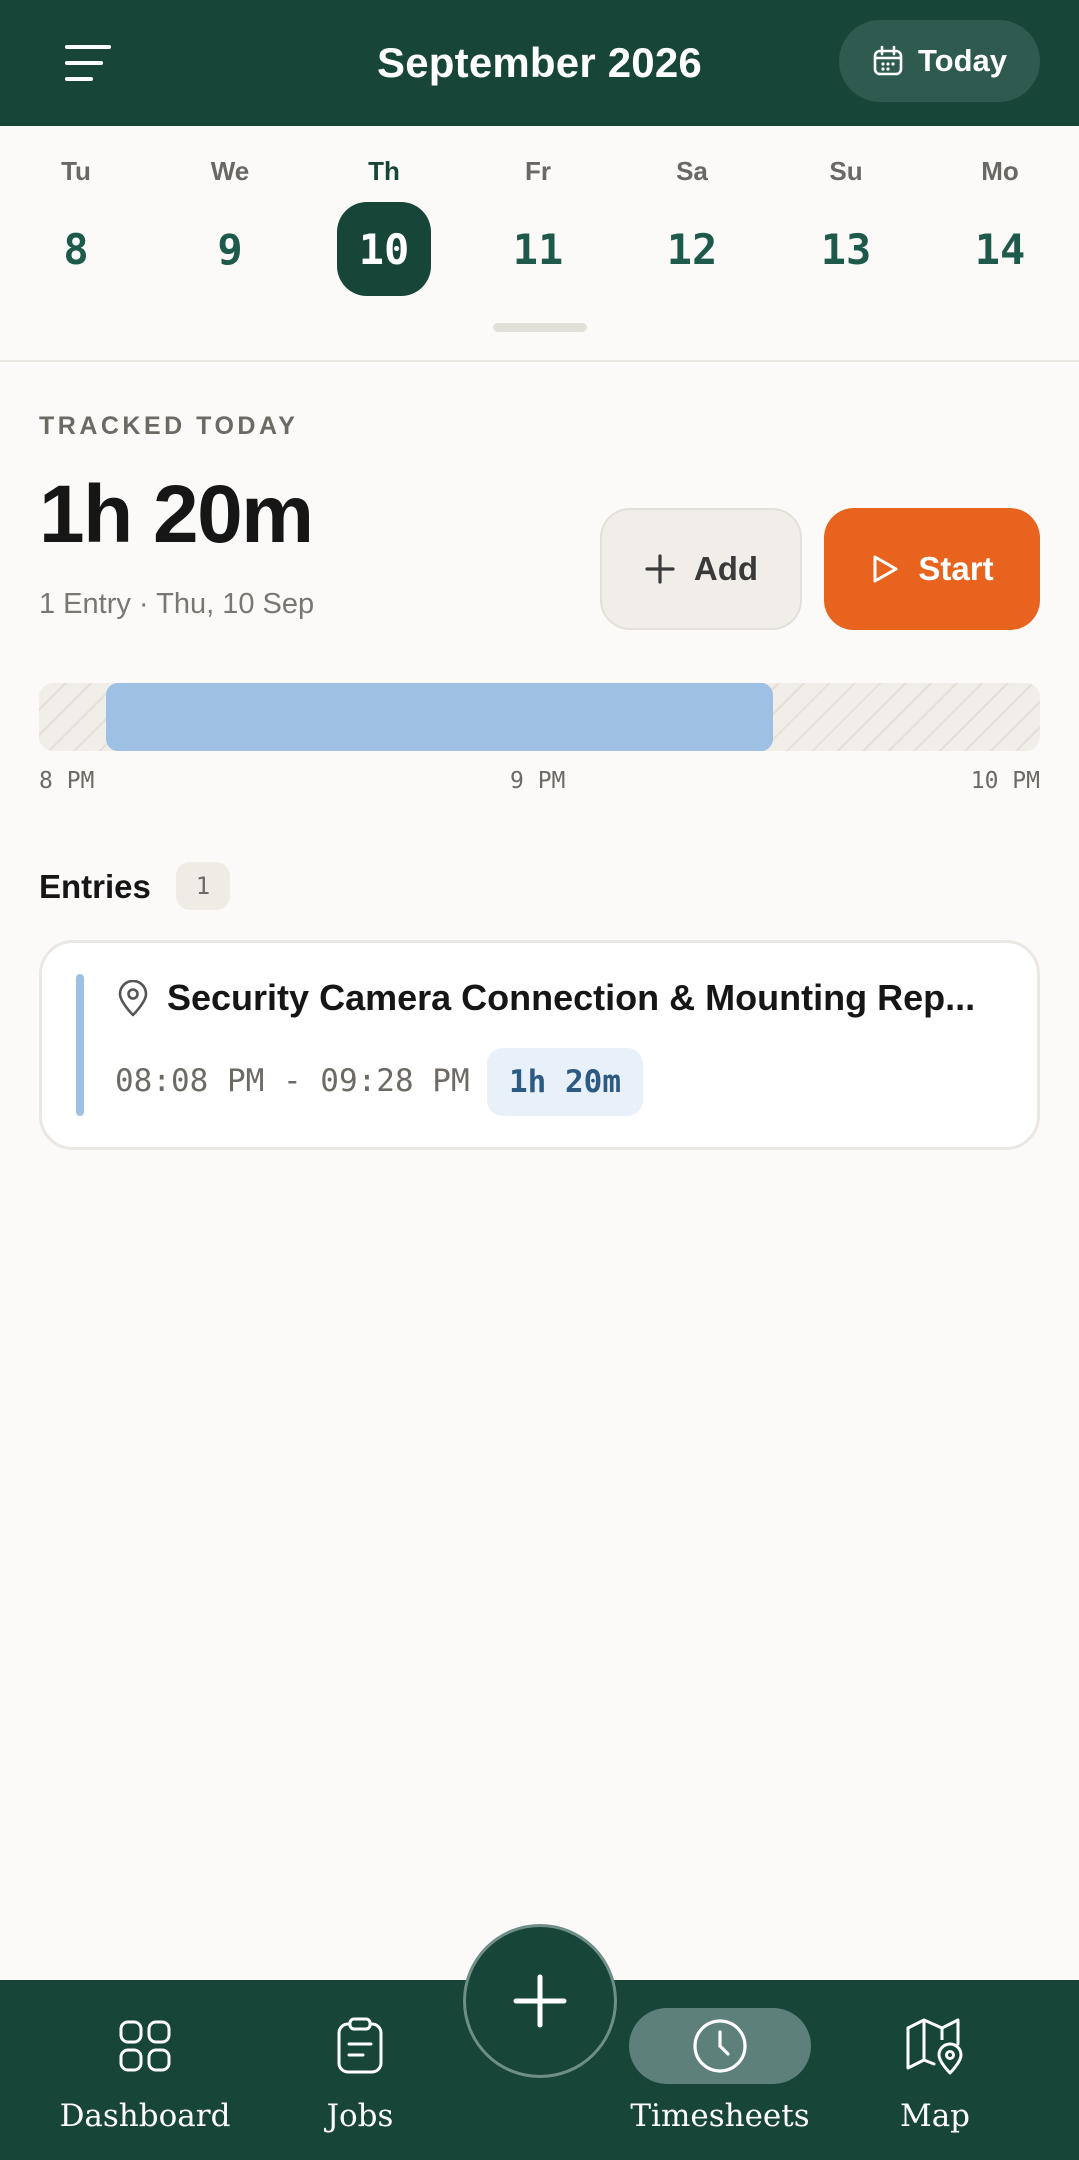  Describe the element at coordinates (169, 426) in the screenshot. I see `tracked-label: TRACKED TODAY` at that location.